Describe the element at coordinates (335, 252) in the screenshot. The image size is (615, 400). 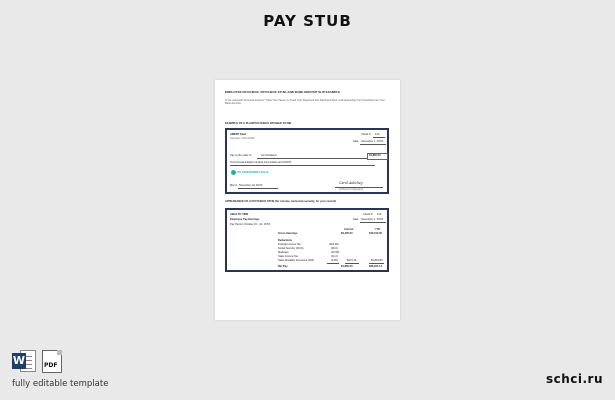
I see `deduction-current: (34.50)` at that location.